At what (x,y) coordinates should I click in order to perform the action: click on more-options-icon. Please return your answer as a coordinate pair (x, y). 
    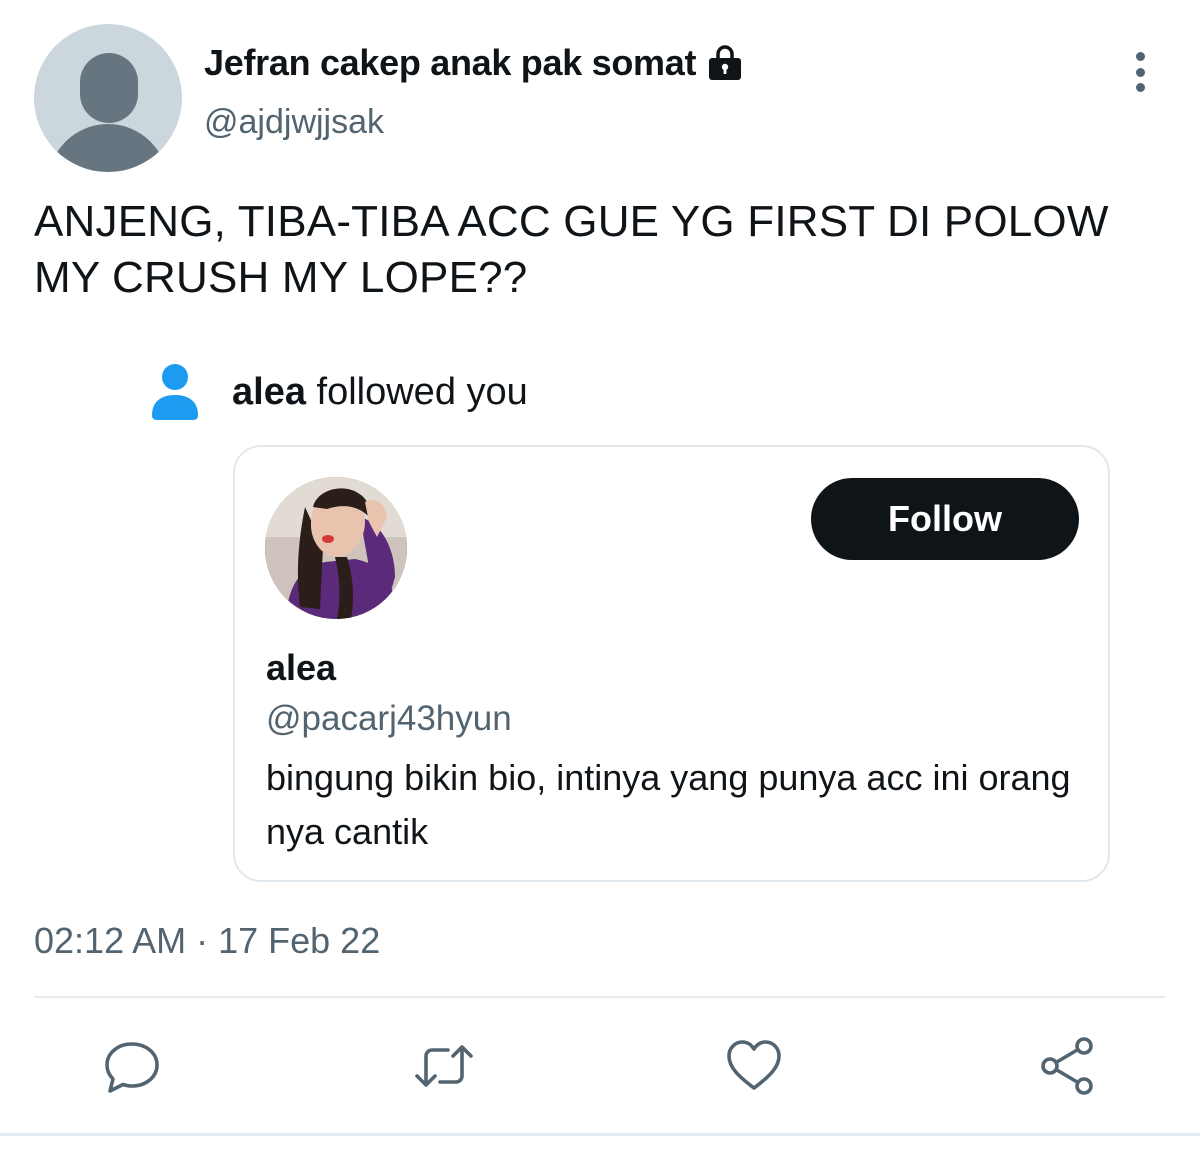
    Looking at the image, I should click on (1140, 72).